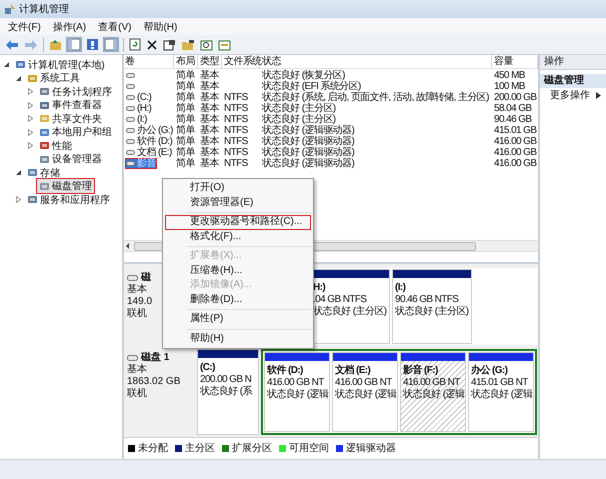  What do you see at coordinates (149, 141) in the screenshot?
I see `table-cell: 软件 (D:)` at bounding box center [149, 141].